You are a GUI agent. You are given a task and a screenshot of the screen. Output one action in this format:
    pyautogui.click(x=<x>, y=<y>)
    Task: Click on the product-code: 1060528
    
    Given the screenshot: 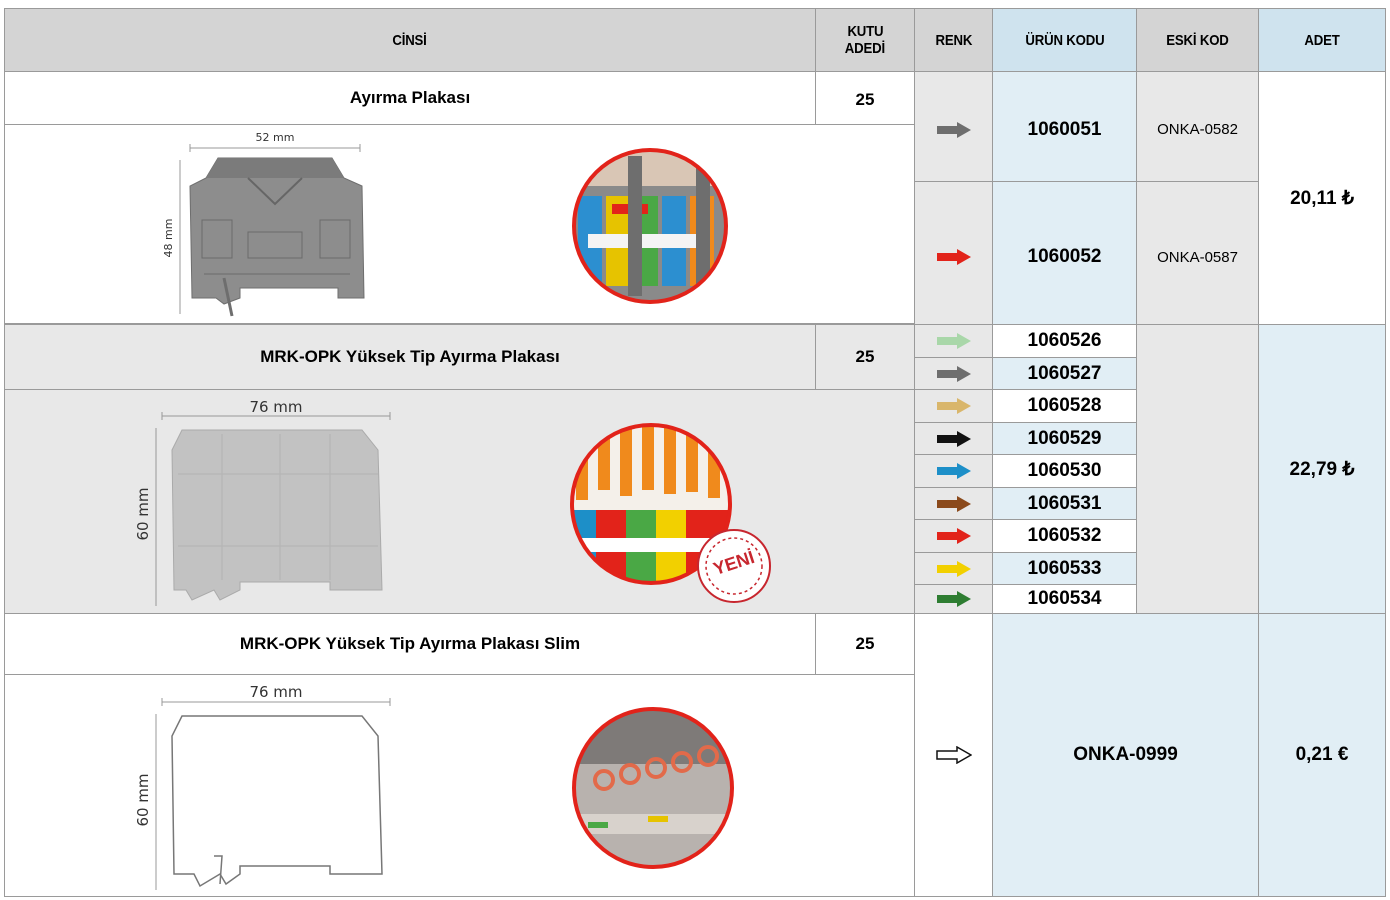 What is the action you would take?
    pyautogui.click(x=1064, y=406)
    